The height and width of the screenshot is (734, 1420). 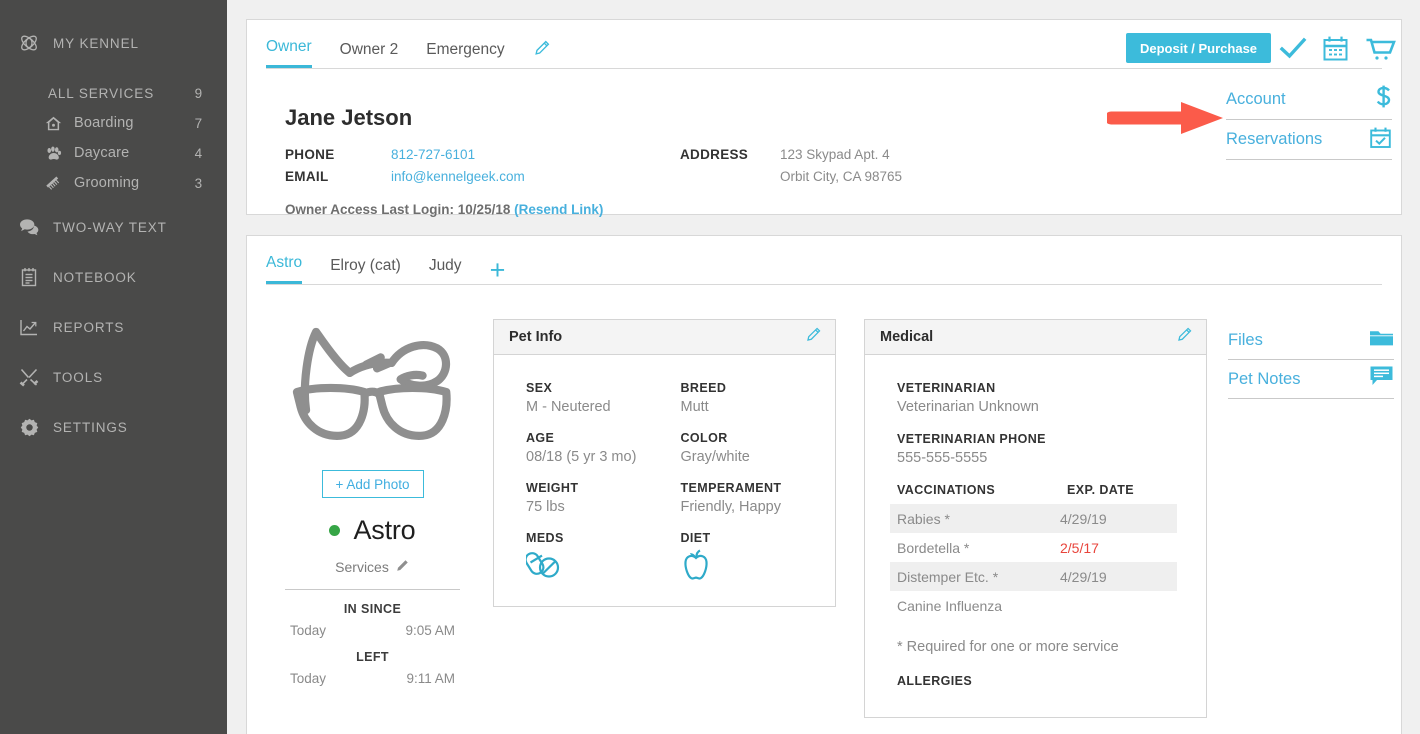 I want to click on vaccination-date: 4/29/19, so click(x=1083, y=518).